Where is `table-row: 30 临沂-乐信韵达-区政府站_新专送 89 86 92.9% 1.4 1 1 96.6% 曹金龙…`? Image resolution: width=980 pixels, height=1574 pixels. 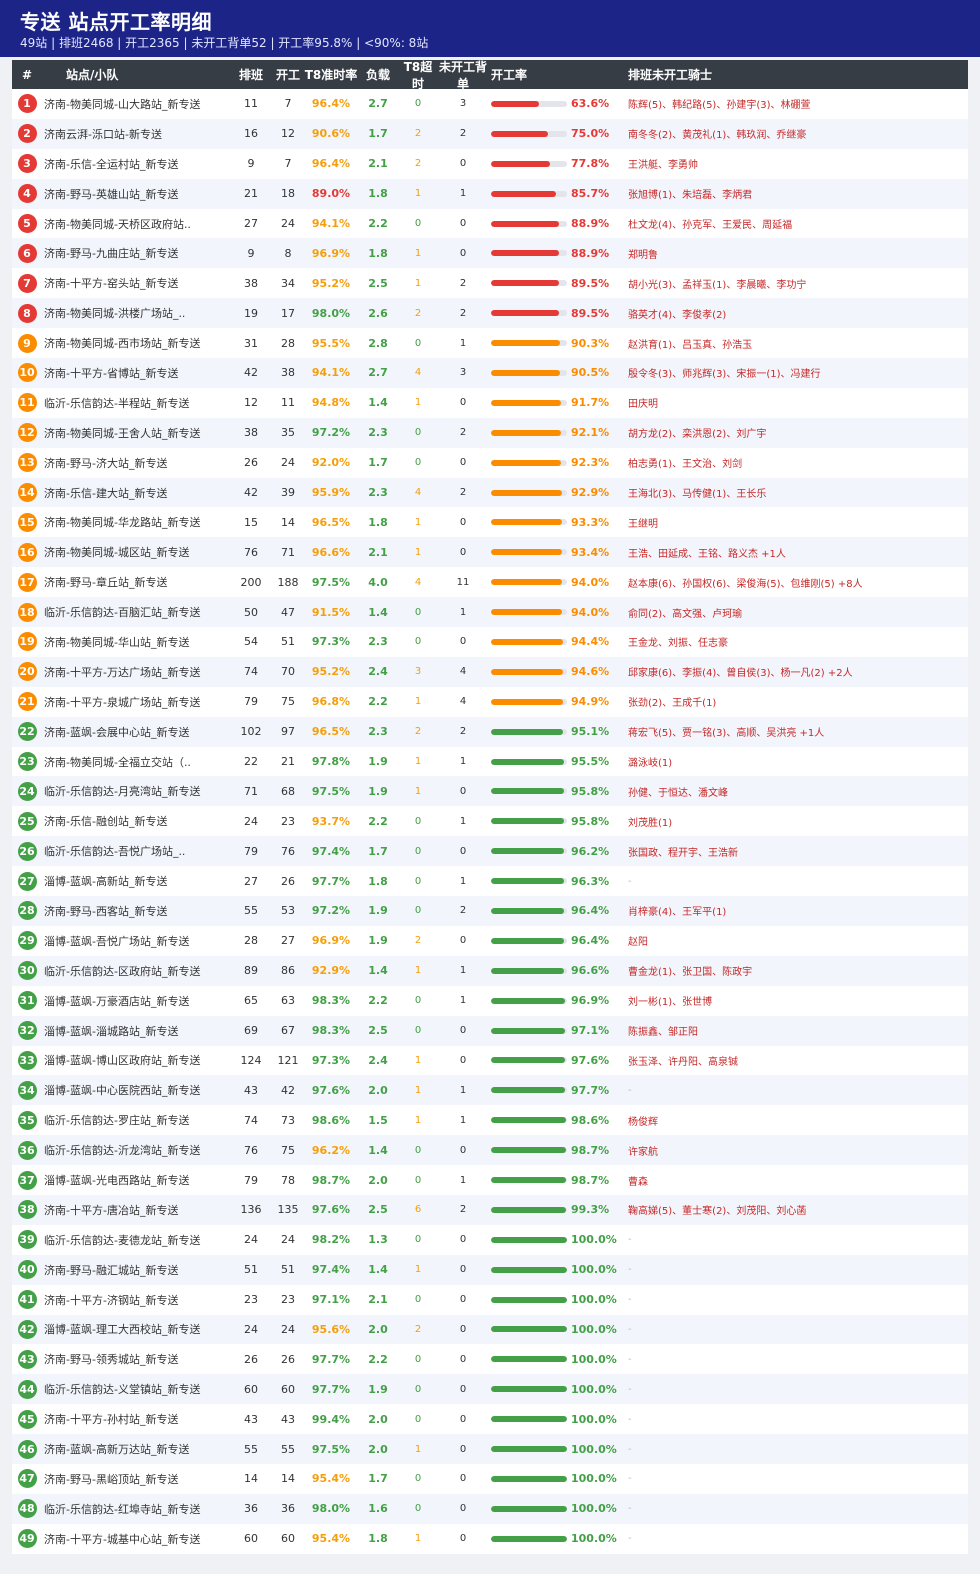
table-row: 30 临沂-乐信韵达-区政府站_新专送 89 86 92.9% 1.4 1 1 96.6% 曹金龙… is located at coordinates (490, 970).